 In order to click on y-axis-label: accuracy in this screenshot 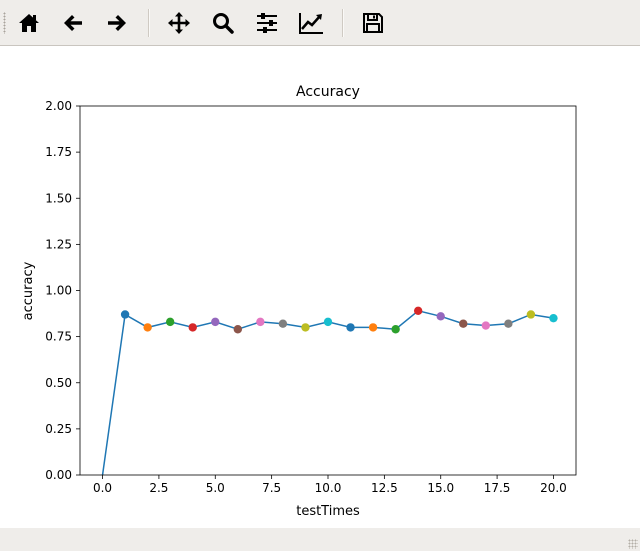, I will do `click(28, 290)`.